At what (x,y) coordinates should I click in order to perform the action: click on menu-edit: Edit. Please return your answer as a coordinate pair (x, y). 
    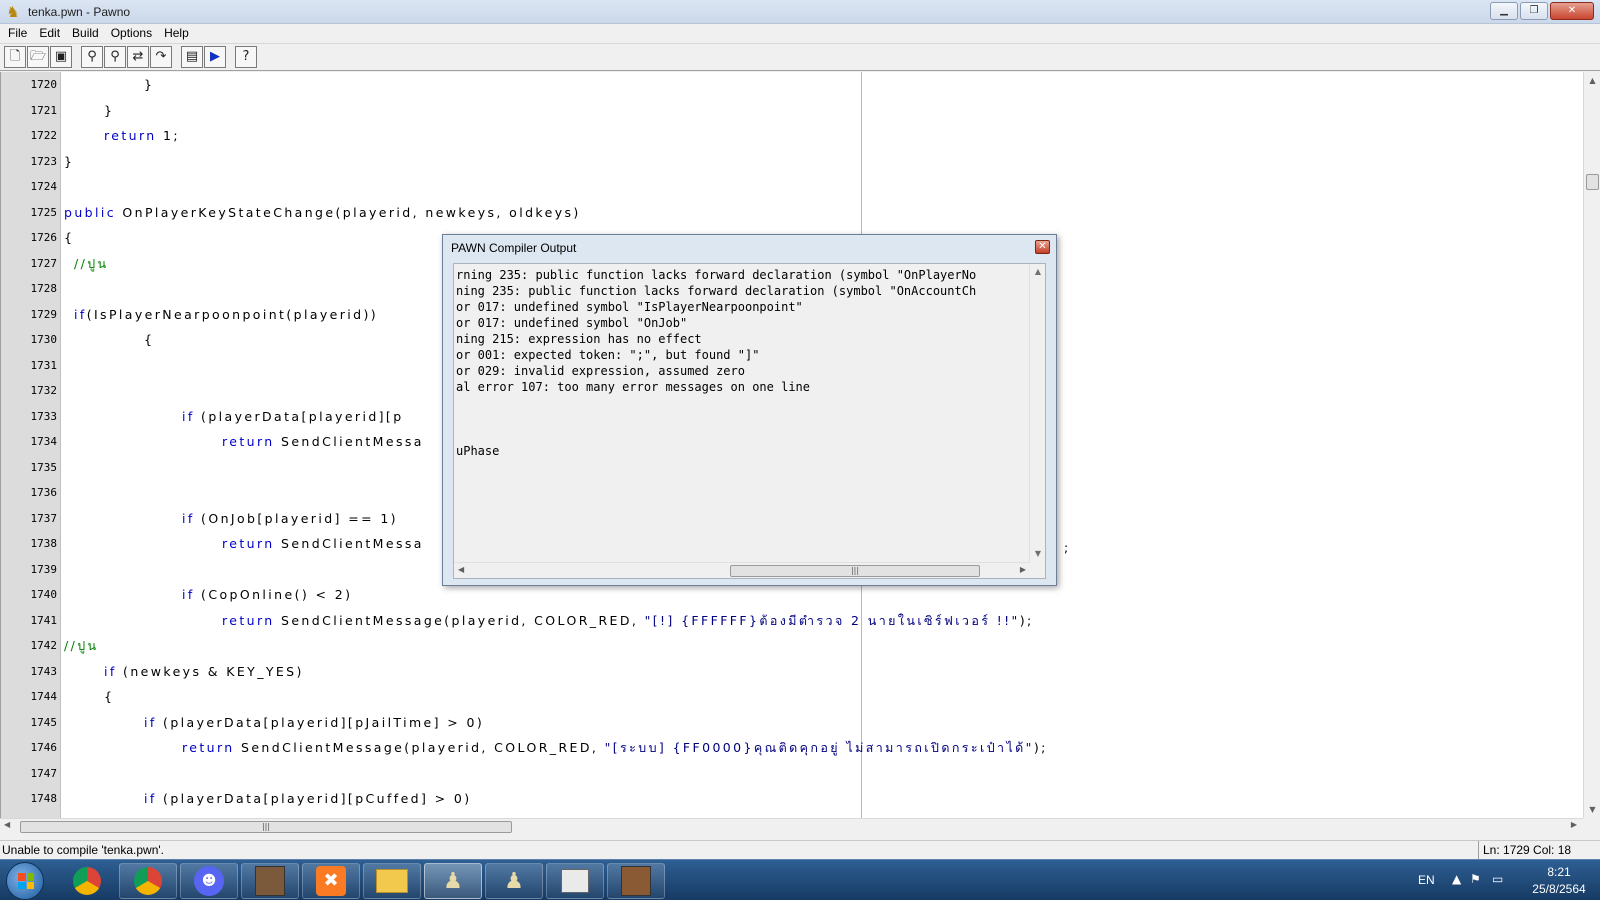
    Looking at the image, I should click on (50, 33).